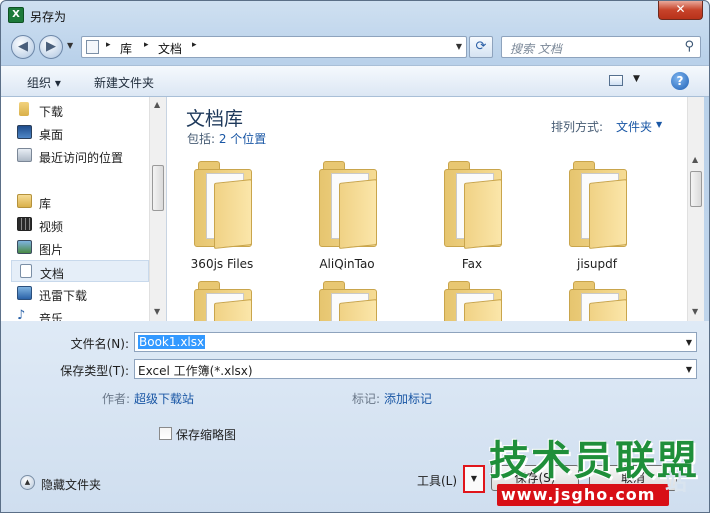  Describe the element at coordinates (51, 112) in the screenshot. I see `nav-item-label: 下载` at that location.